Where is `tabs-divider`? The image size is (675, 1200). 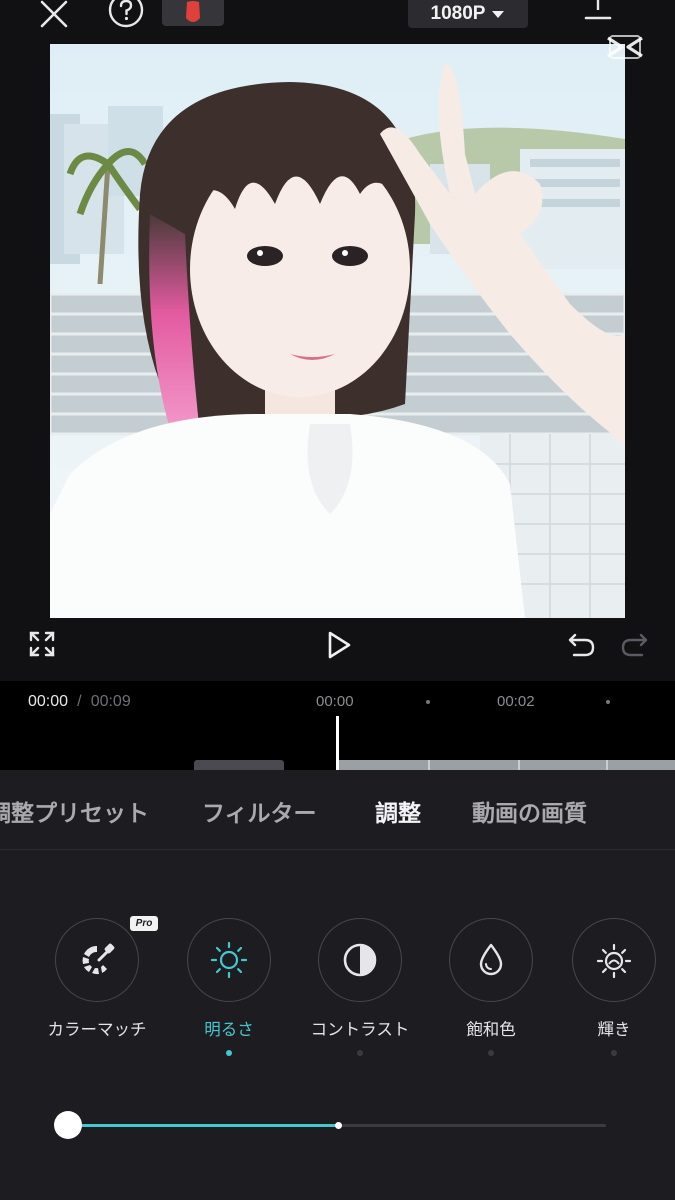
tabs-divider is located at coordinates (337, 849).